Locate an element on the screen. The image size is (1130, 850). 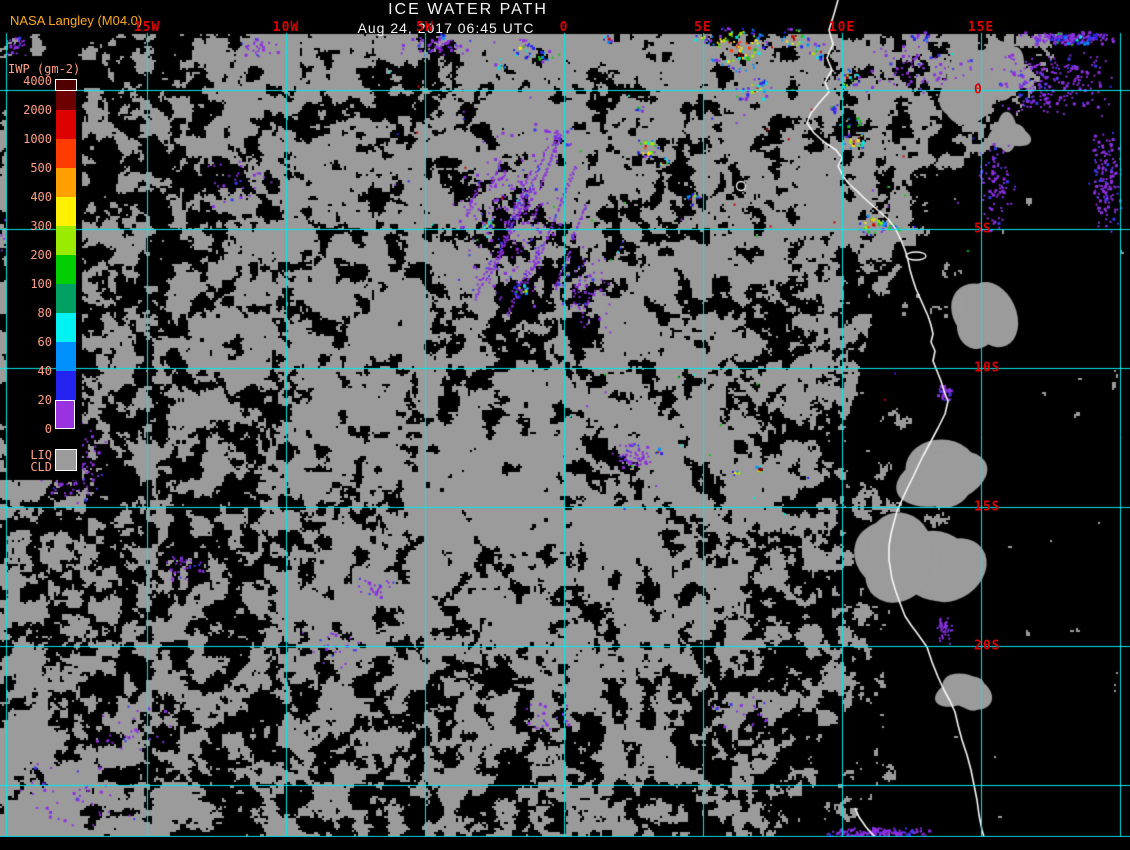
legend-tick-value: 200 is located at coordinates (41, 255).